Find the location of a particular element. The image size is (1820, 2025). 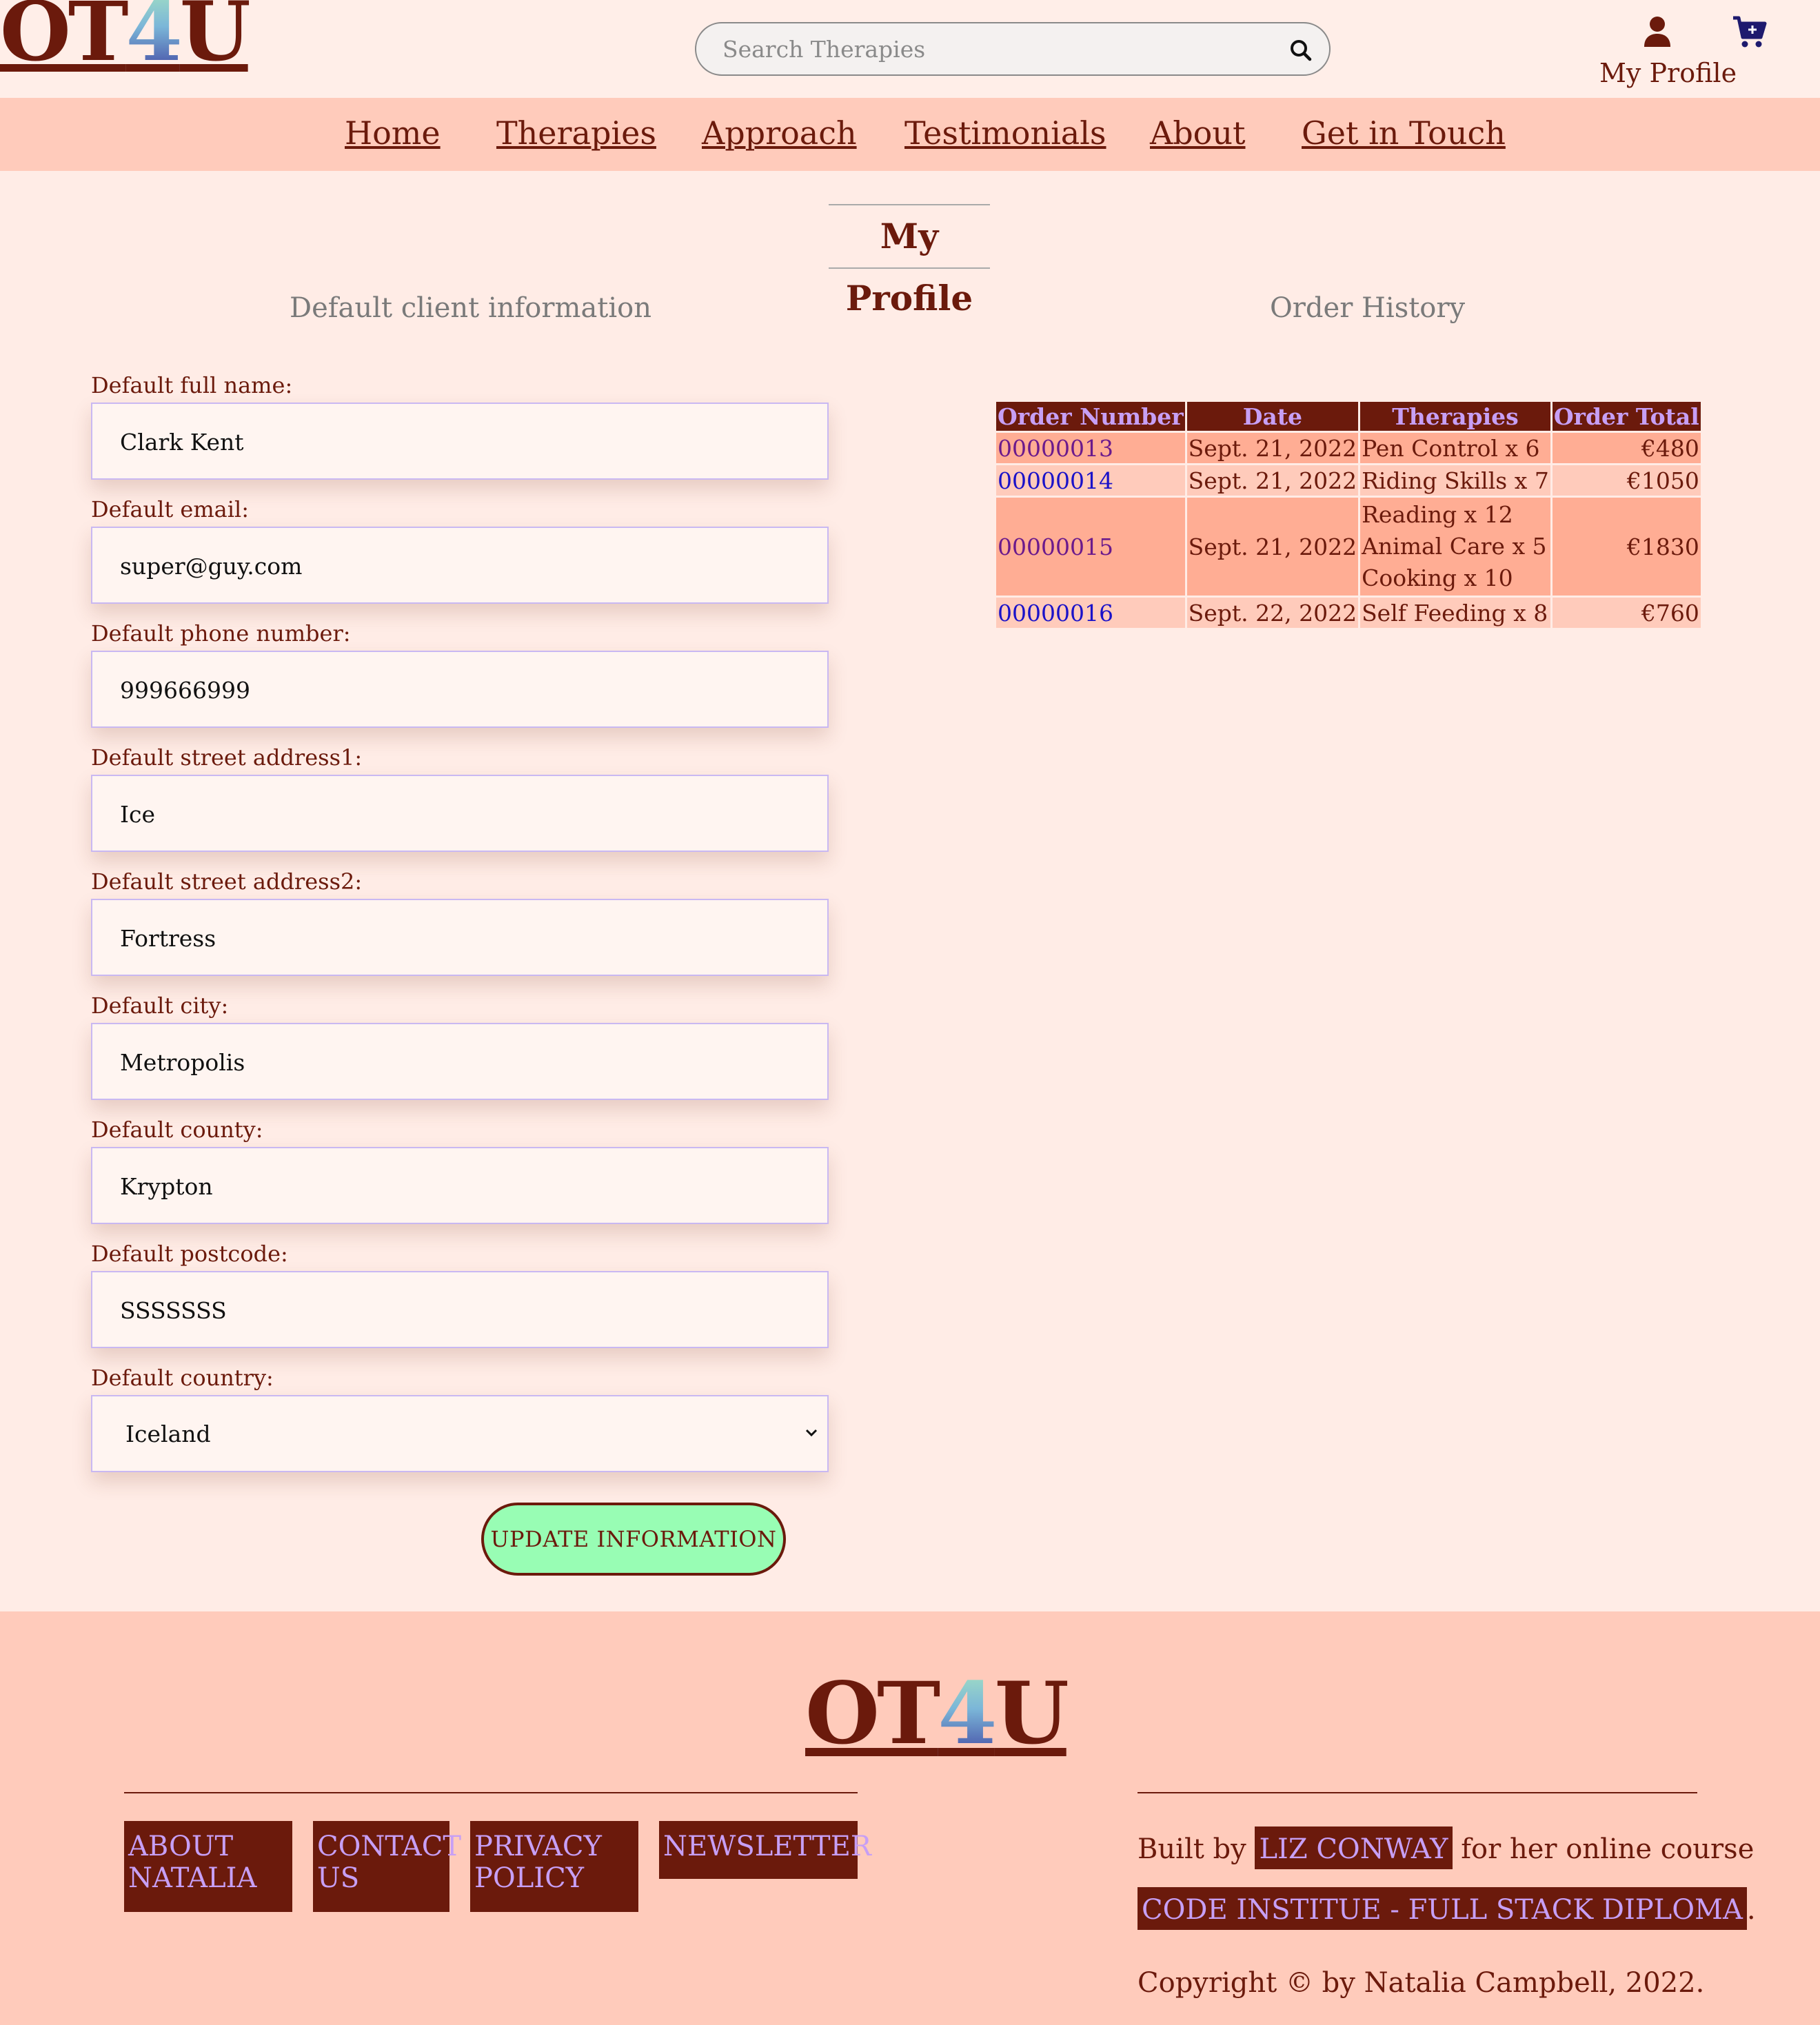

nav-get-in-touch: Get in Touch is located at coordinates (1404, 133).